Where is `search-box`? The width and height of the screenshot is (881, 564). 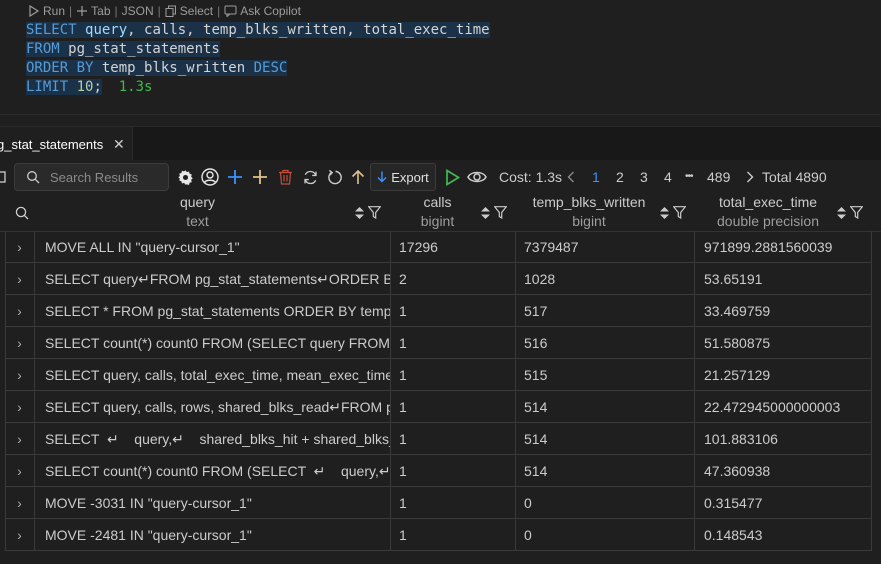
search-box is located at coordinates (91, 177).